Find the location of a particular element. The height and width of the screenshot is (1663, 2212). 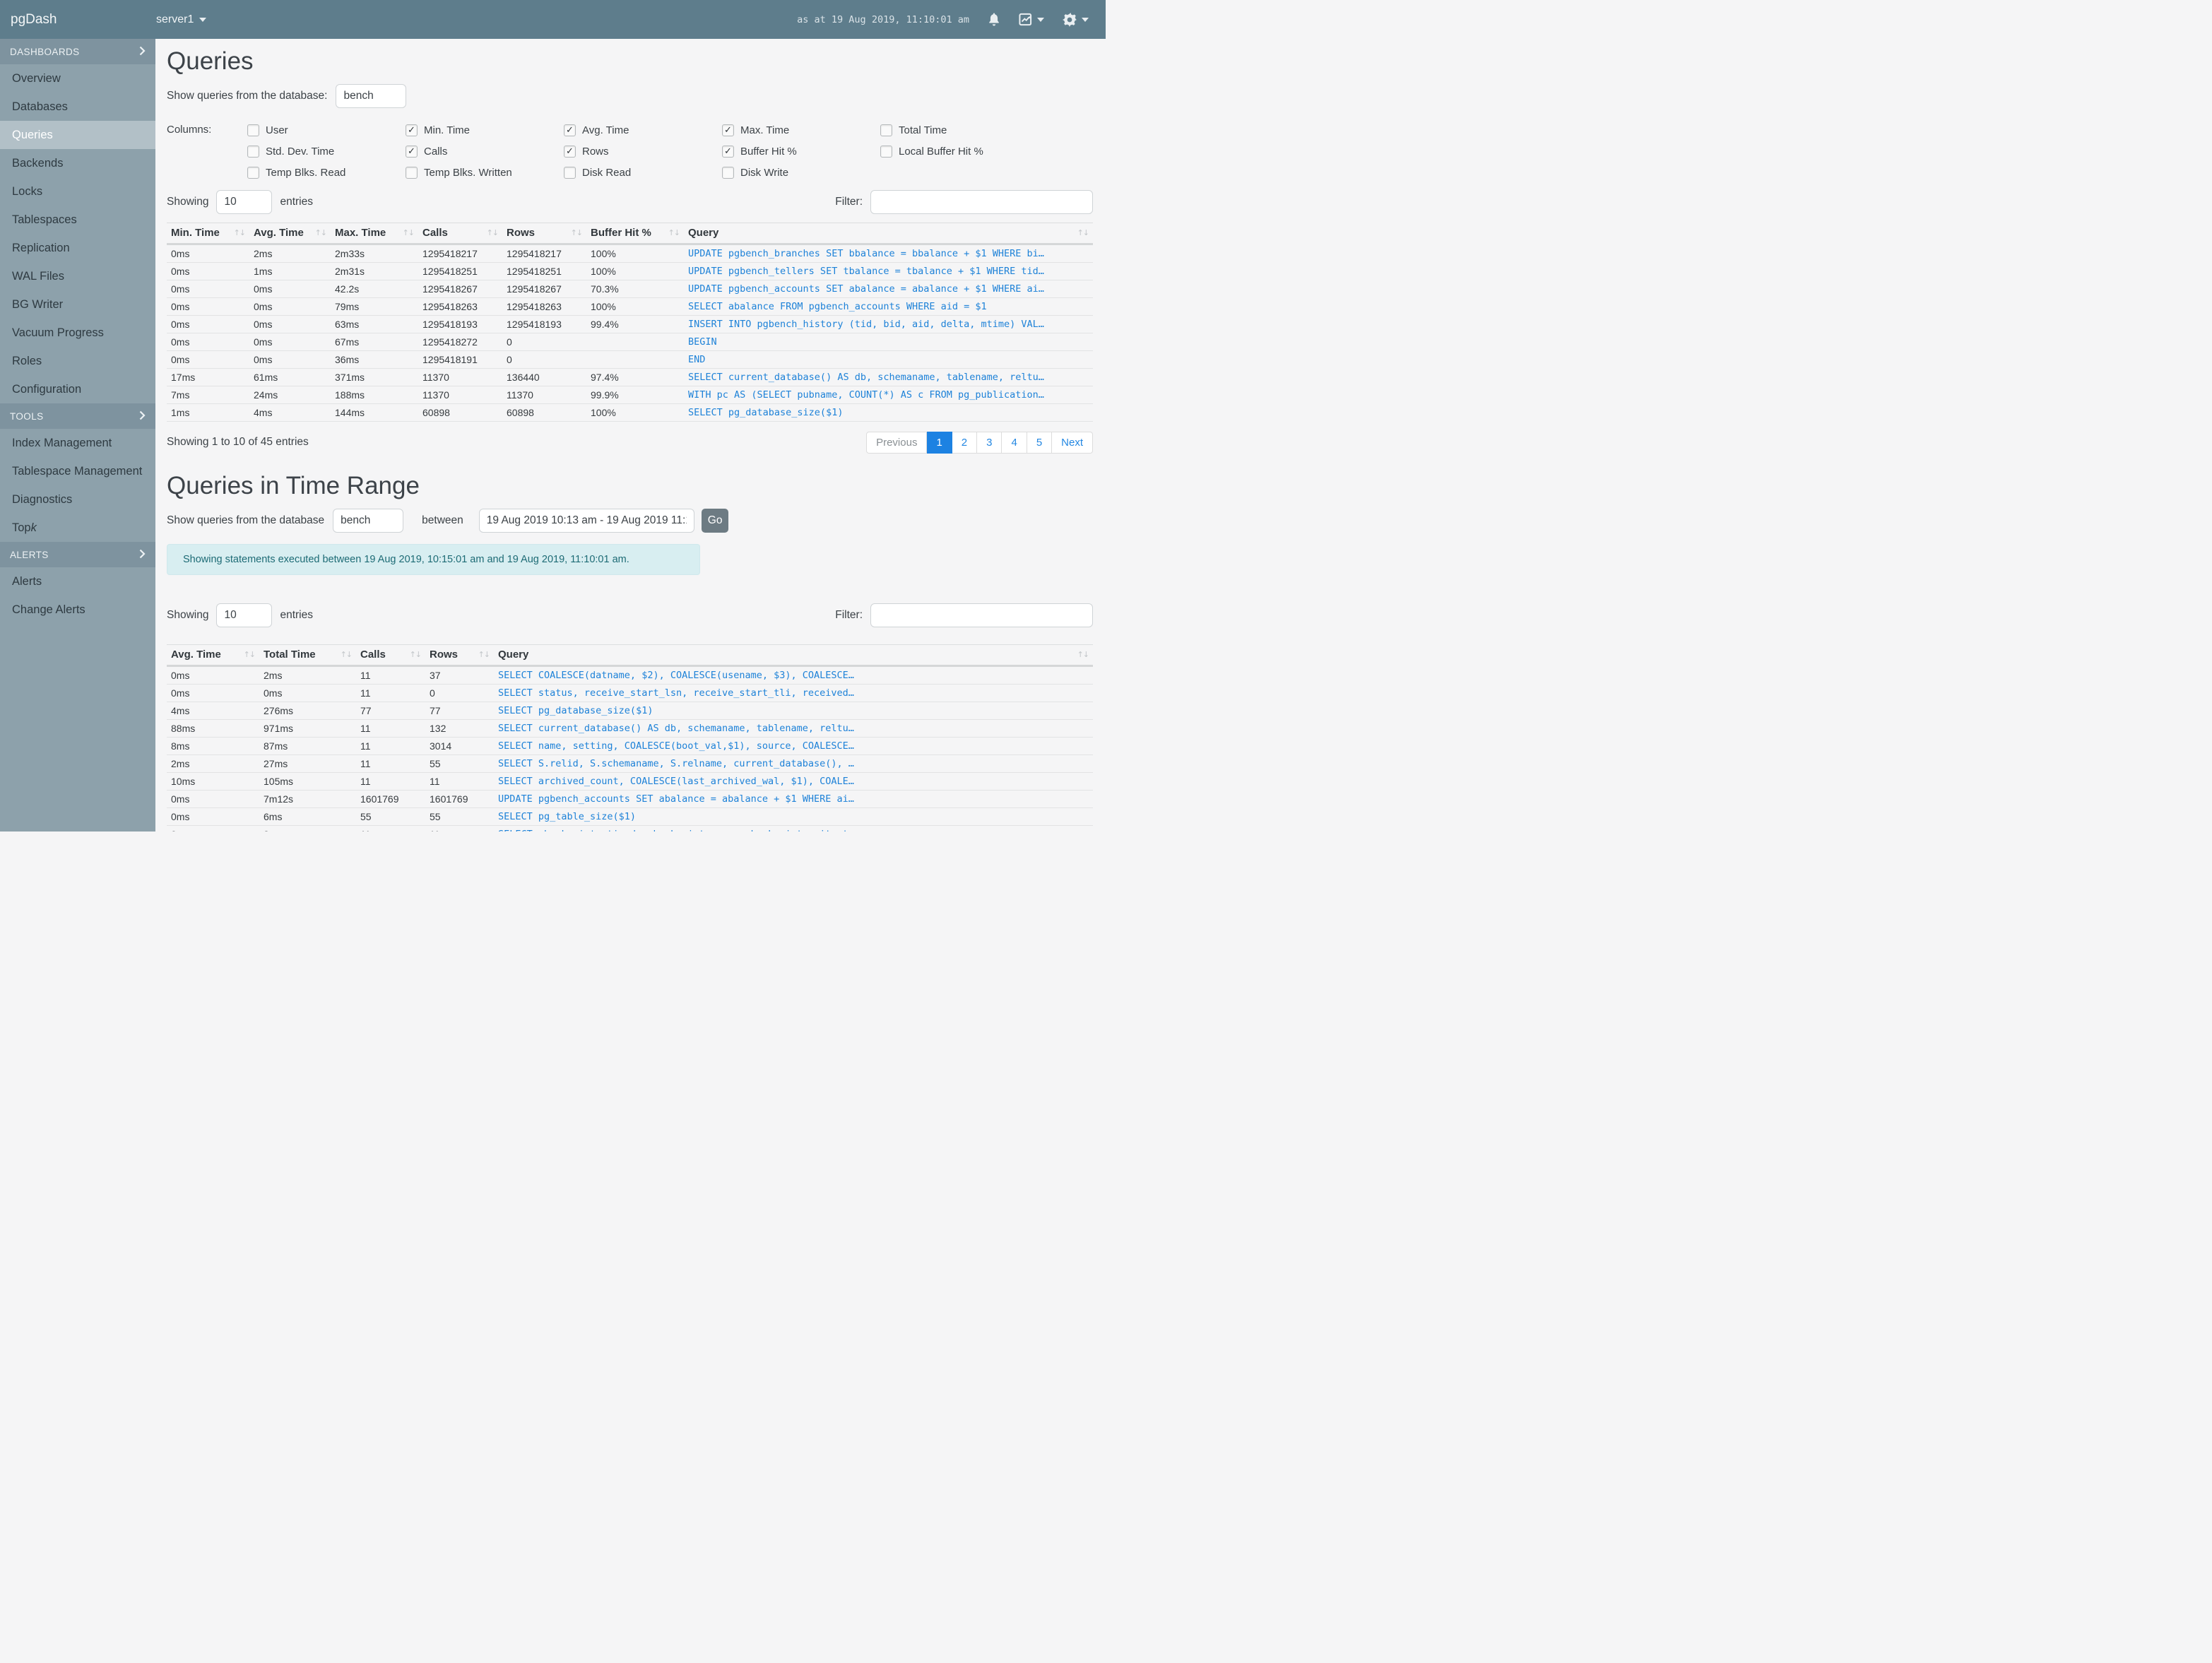

sidebar-item-roles: Roles is located at coordinates (77, 361).